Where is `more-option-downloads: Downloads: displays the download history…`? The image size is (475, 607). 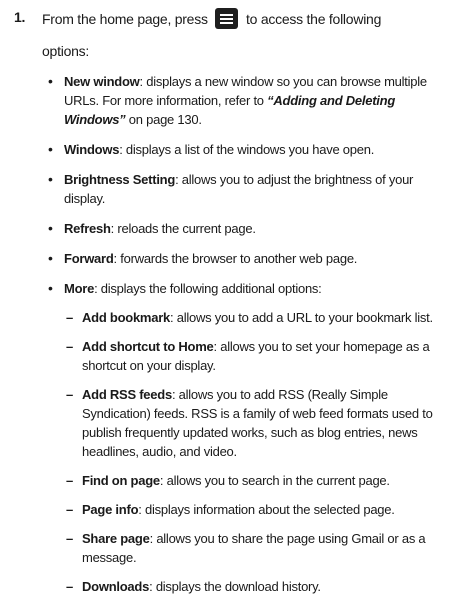 more-option-downloads: Downloads: displays the download history… is located at coordinates (257, 586).